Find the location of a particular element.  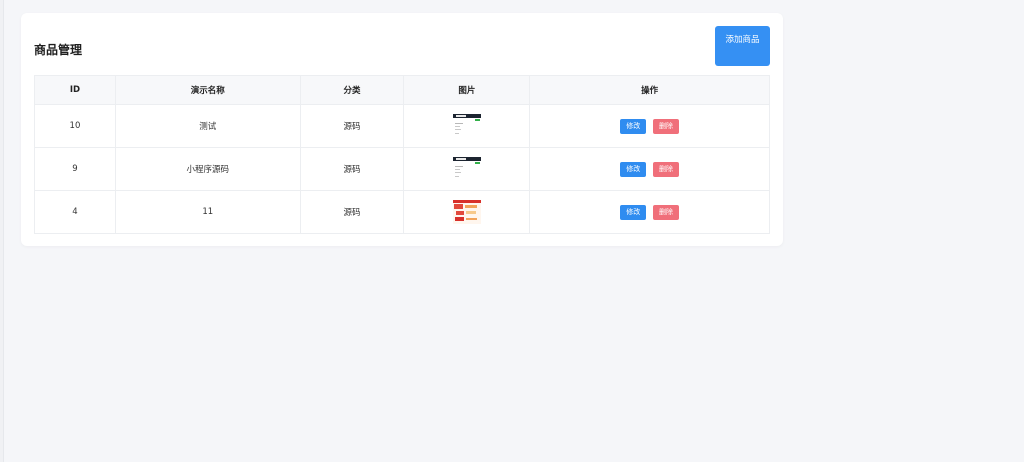

cell-name: 11 is located at coordinates (207, 212).